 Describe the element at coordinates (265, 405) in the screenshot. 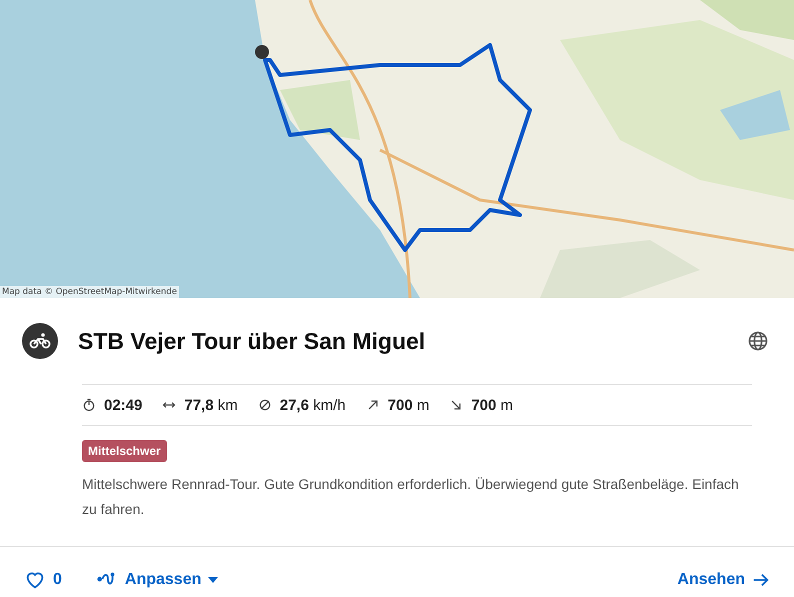

I see `speed-icon` at that location.